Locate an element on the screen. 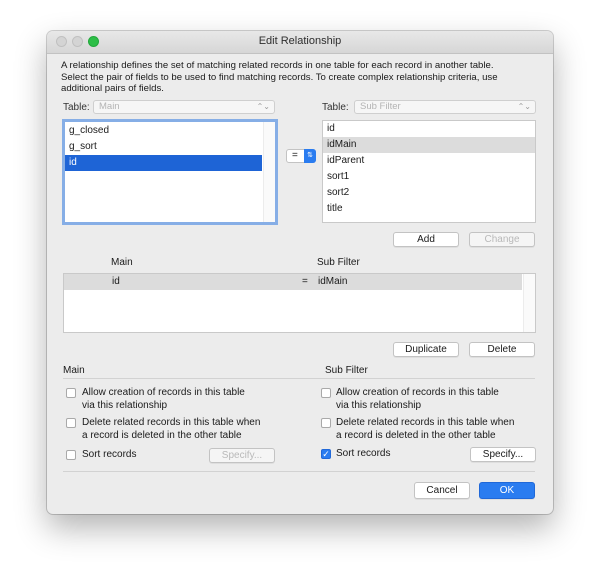 The height and width of the screenshot is (577, 600). ok-button: OK is located at coordinates (507, 490).